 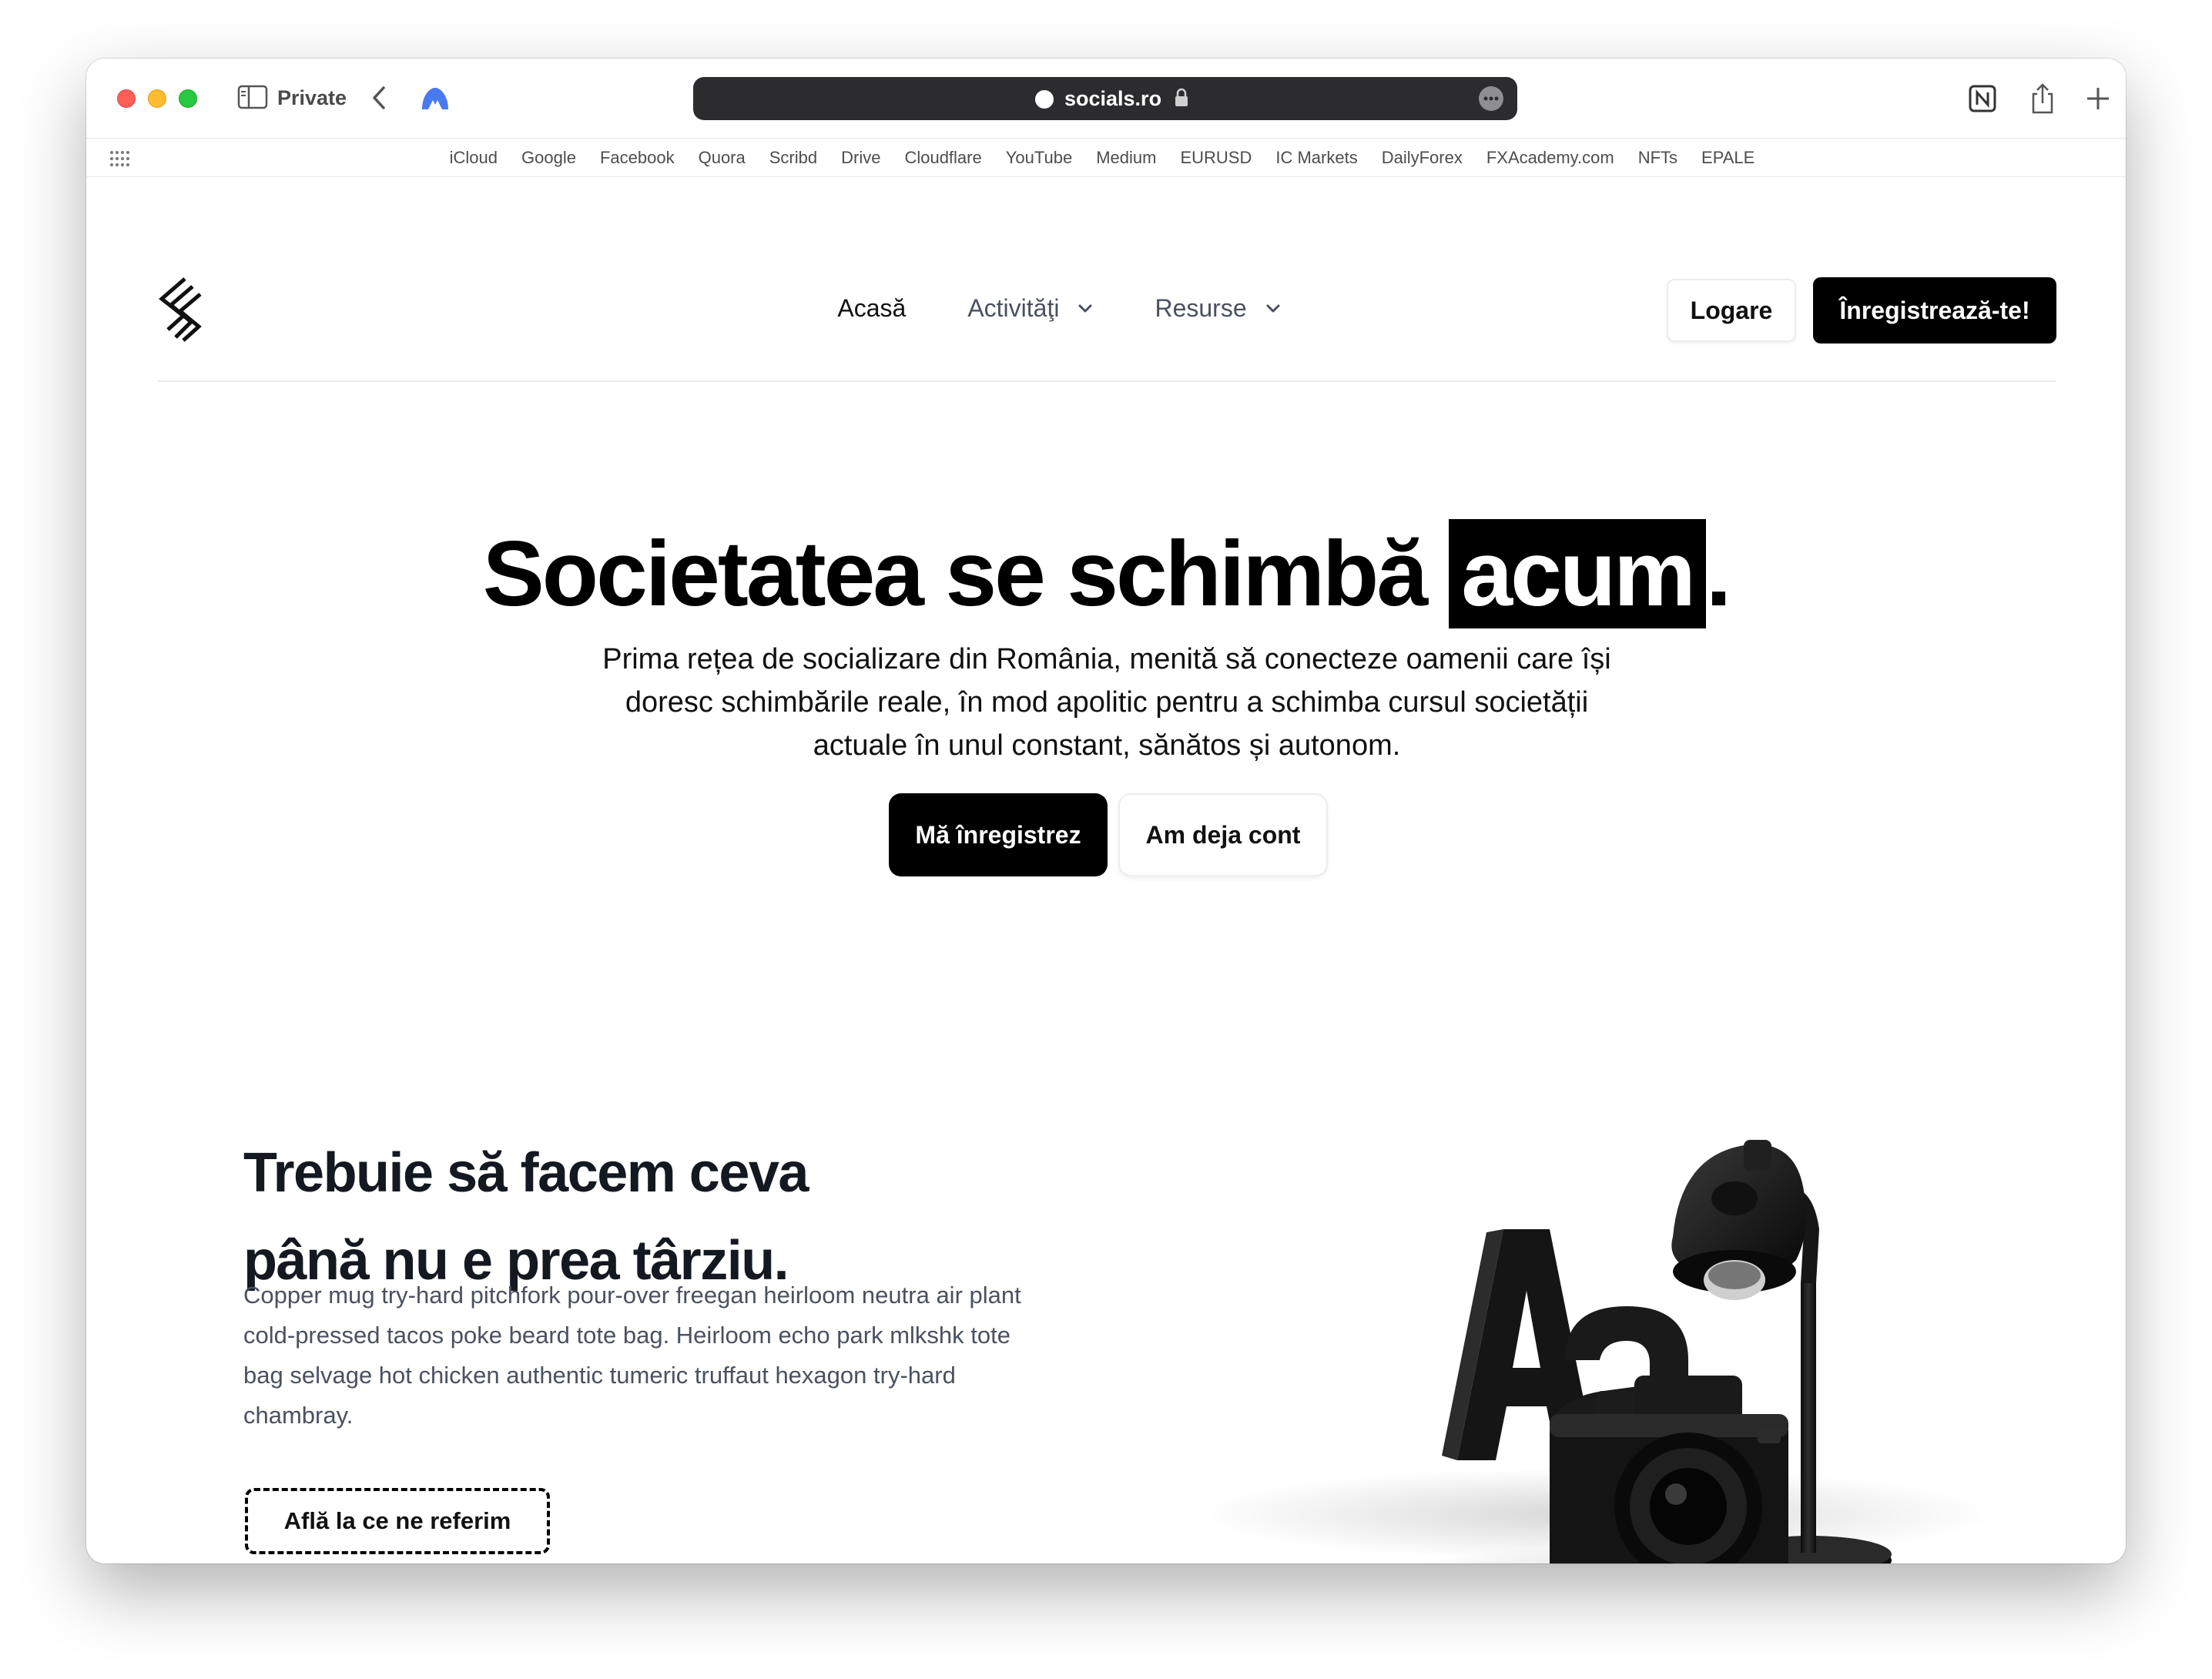 What do you see at coordinates (474, 158) in the screenshot?
I see `favorite-link: iCloud` at bounding box center [474, 158].